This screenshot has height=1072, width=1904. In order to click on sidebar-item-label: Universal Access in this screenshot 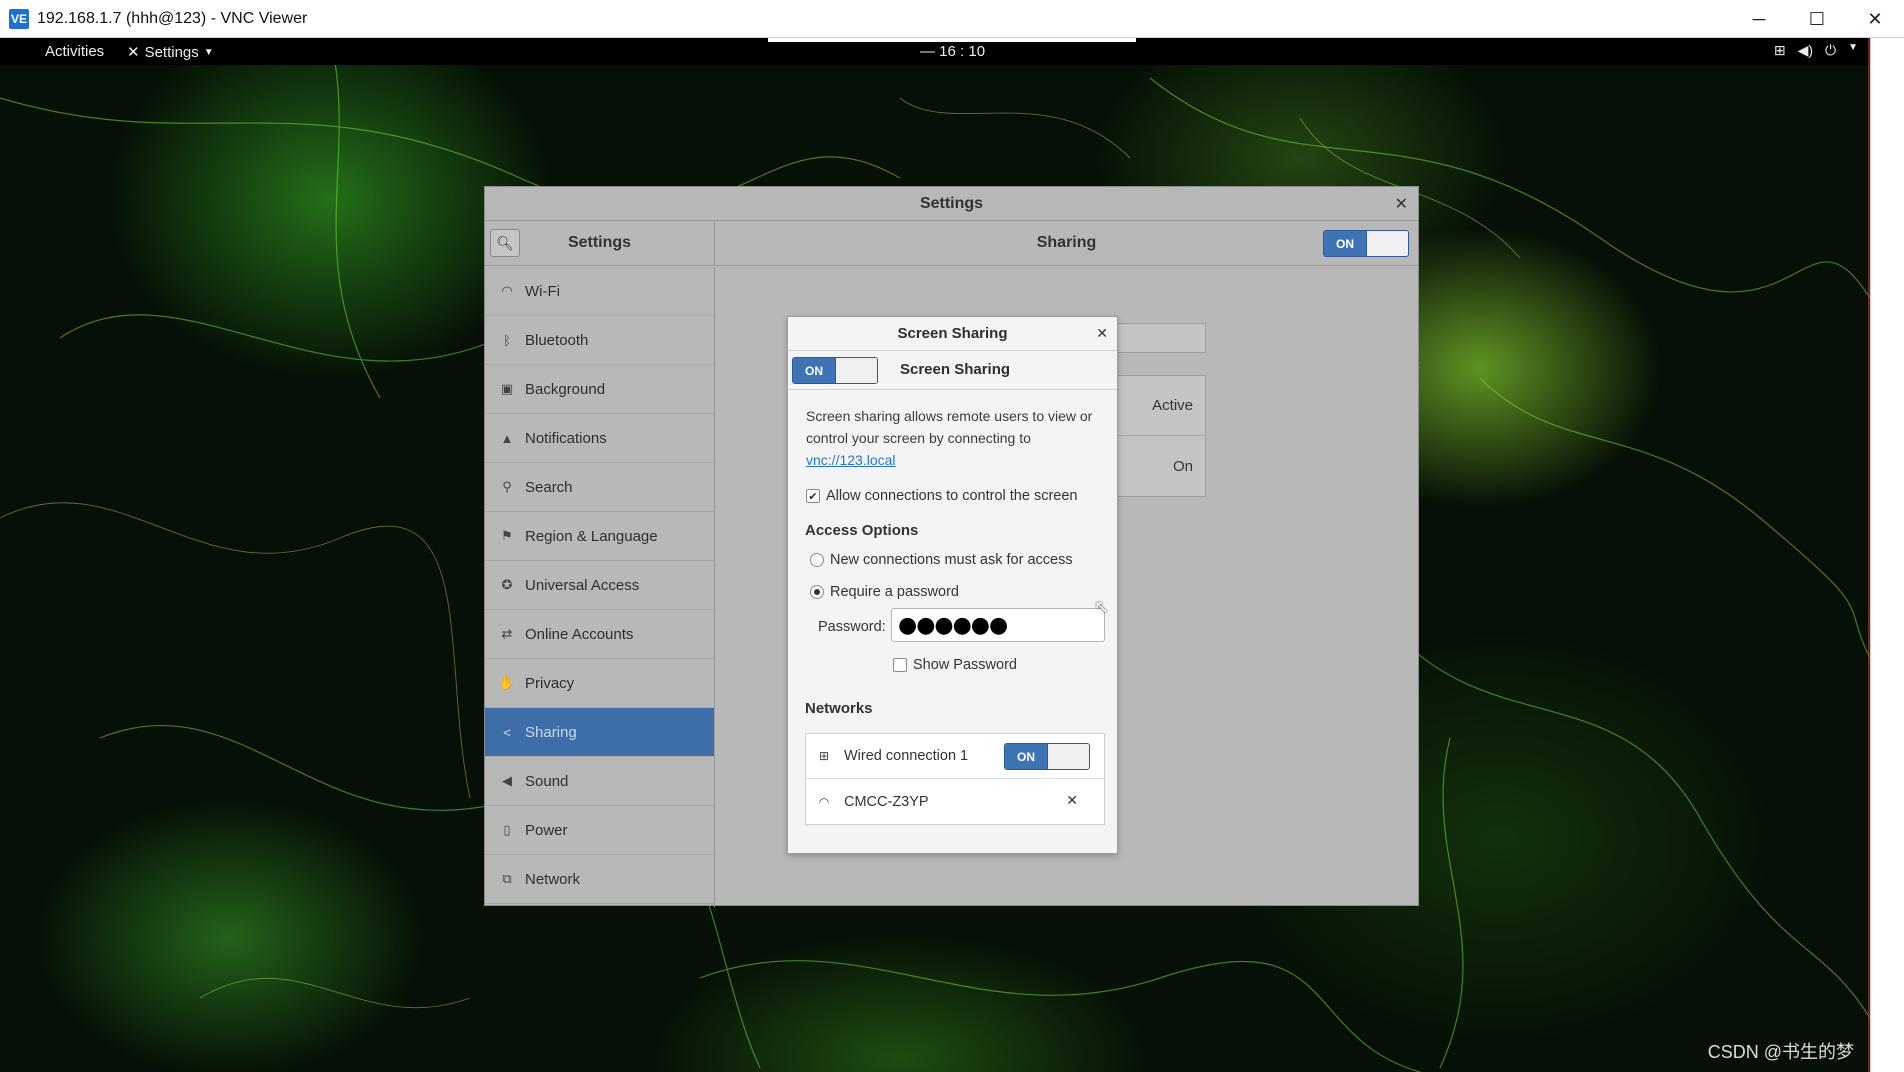, I will do `click(582, 585)`.